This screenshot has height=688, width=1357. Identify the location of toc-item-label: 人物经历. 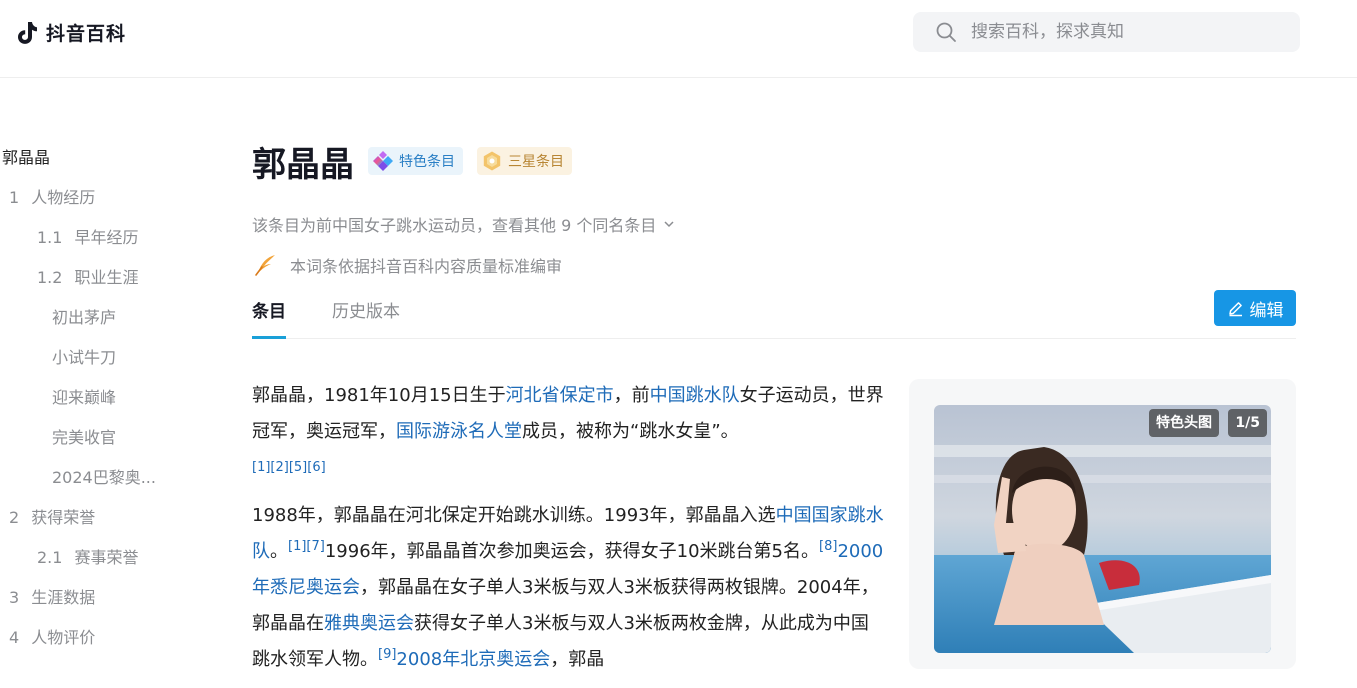
(63, 197).